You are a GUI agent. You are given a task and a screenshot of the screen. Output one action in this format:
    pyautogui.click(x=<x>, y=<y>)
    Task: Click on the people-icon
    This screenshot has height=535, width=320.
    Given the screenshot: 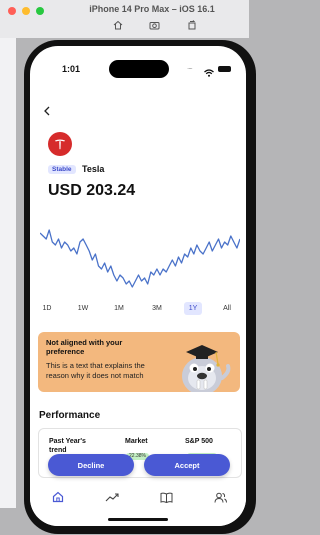 What is the action you would take?
    pyautogui.click(x=220, y=497)
    